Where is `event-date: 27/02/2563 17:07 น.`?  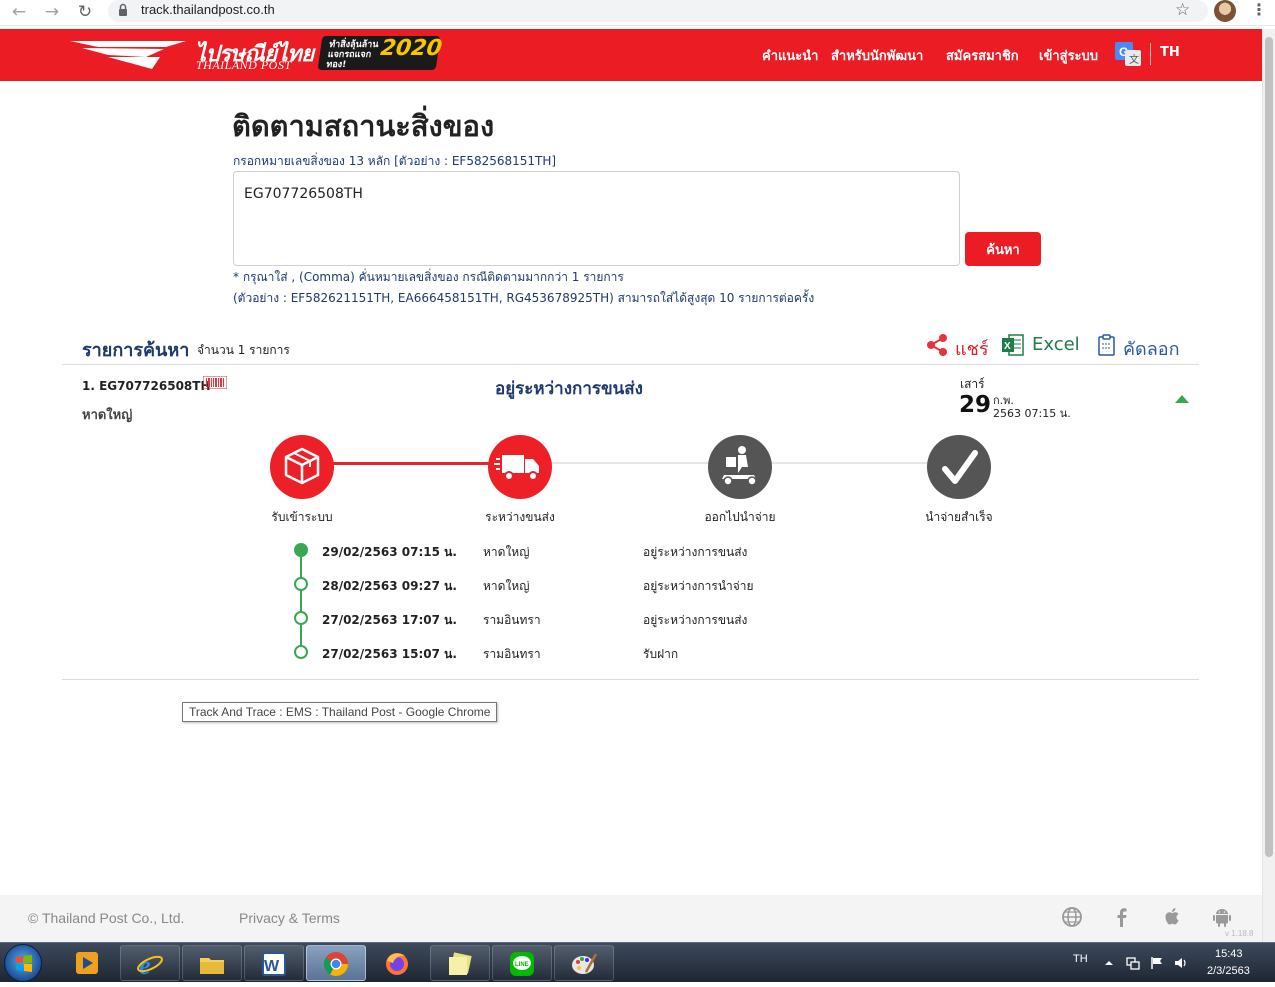 event-date: 27/02/2563 17:07 น. is located at coordinates (389, 620).